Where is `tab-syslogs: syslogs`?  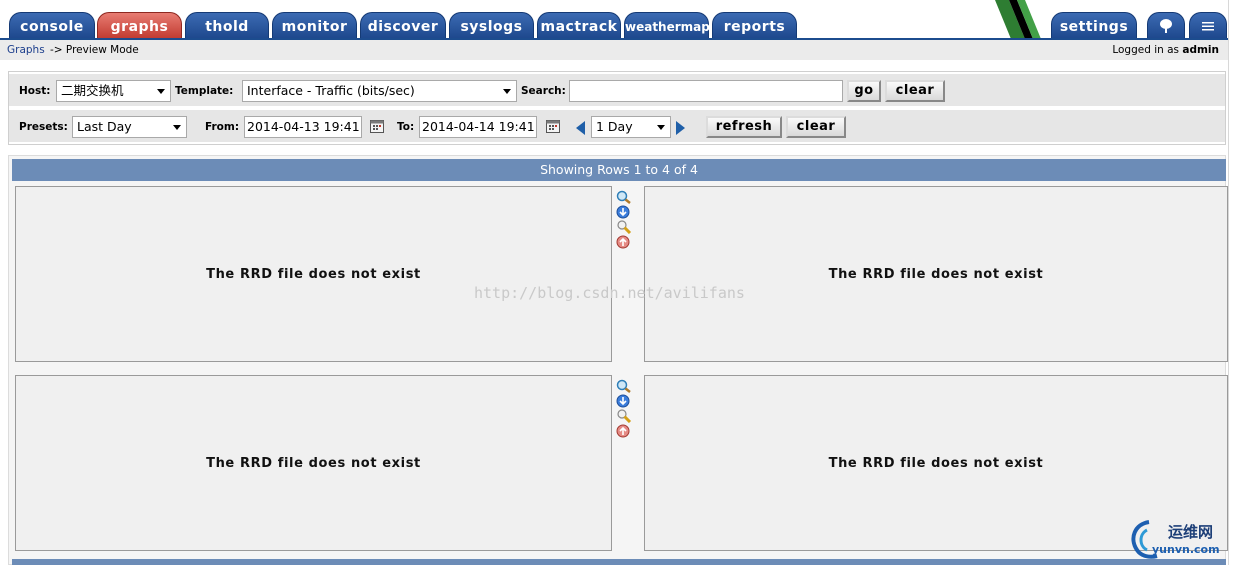 tab-syslogs: syslogs is located at coordinates (491, 25).